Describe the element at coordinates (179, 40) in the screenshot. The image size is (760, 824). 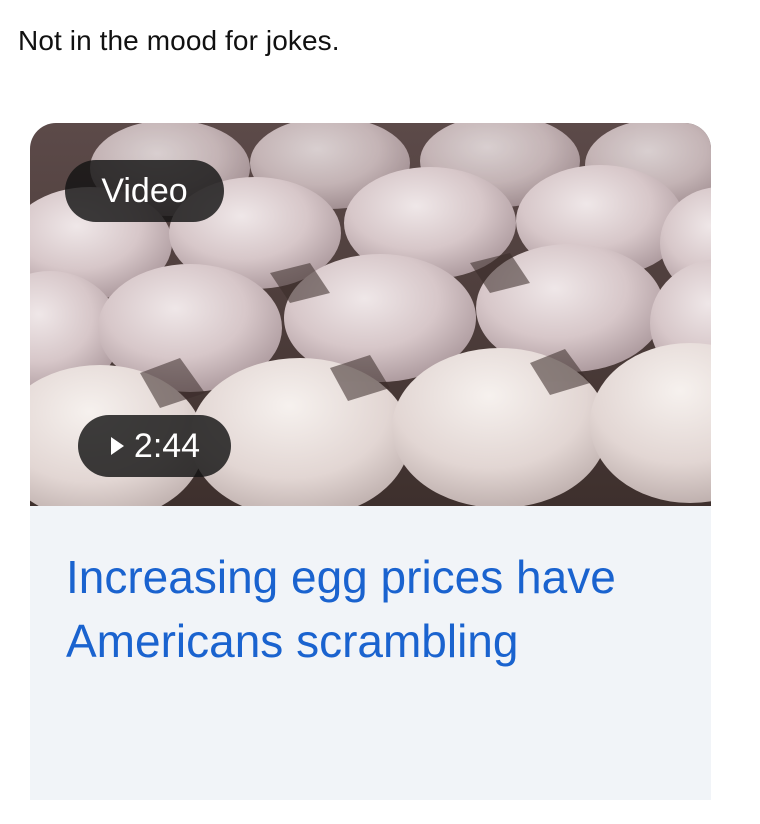
I see `post-caption: Not in the mood for jokes.` at that location.